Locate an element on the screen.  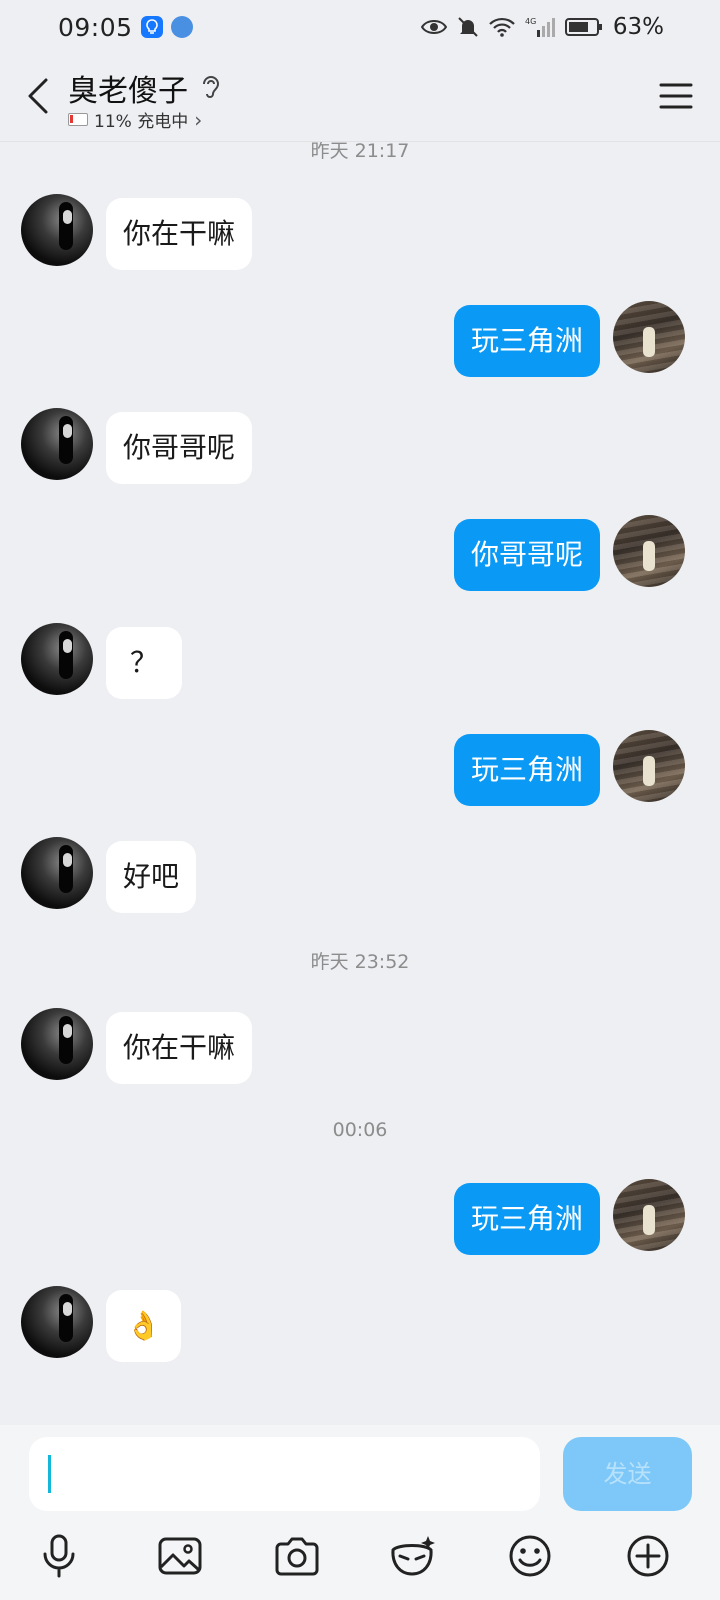
message-input is located at coordinates (284, 1474).